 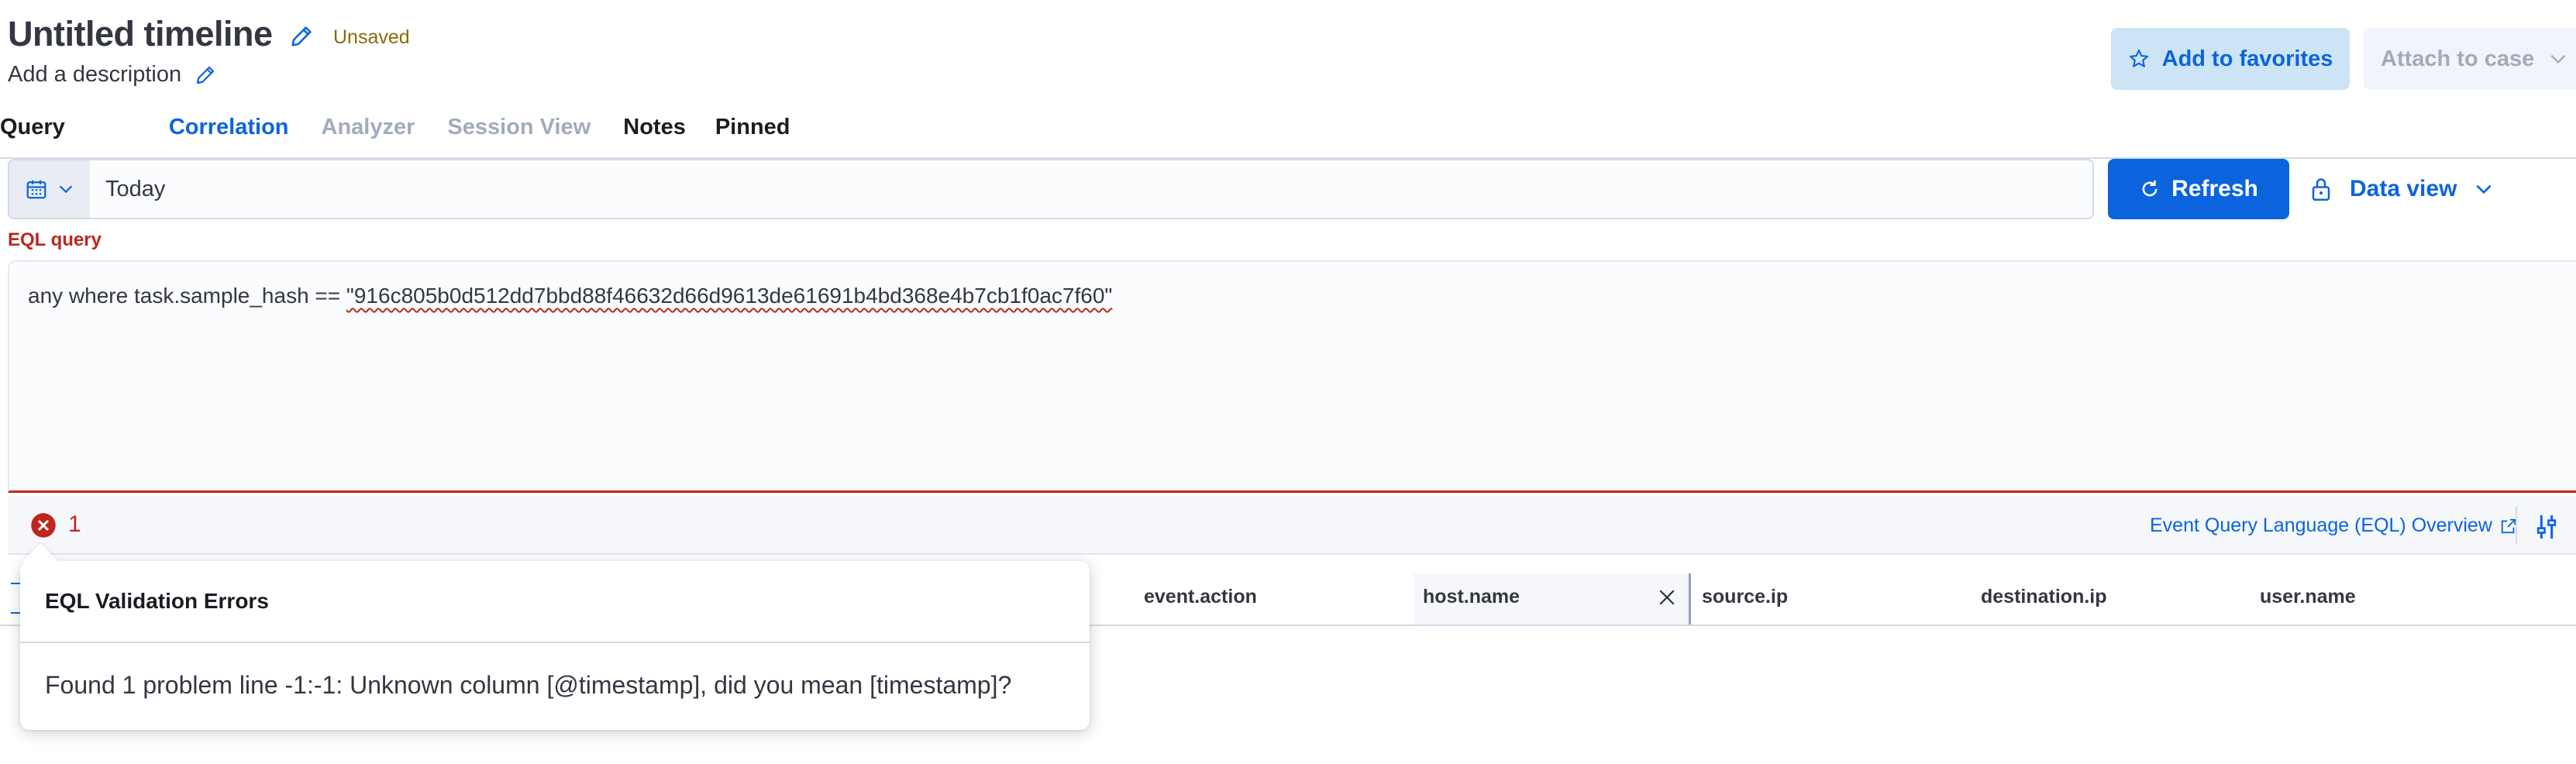 I want to click on data-view-label: Data view, so click(x=2403, y=188).